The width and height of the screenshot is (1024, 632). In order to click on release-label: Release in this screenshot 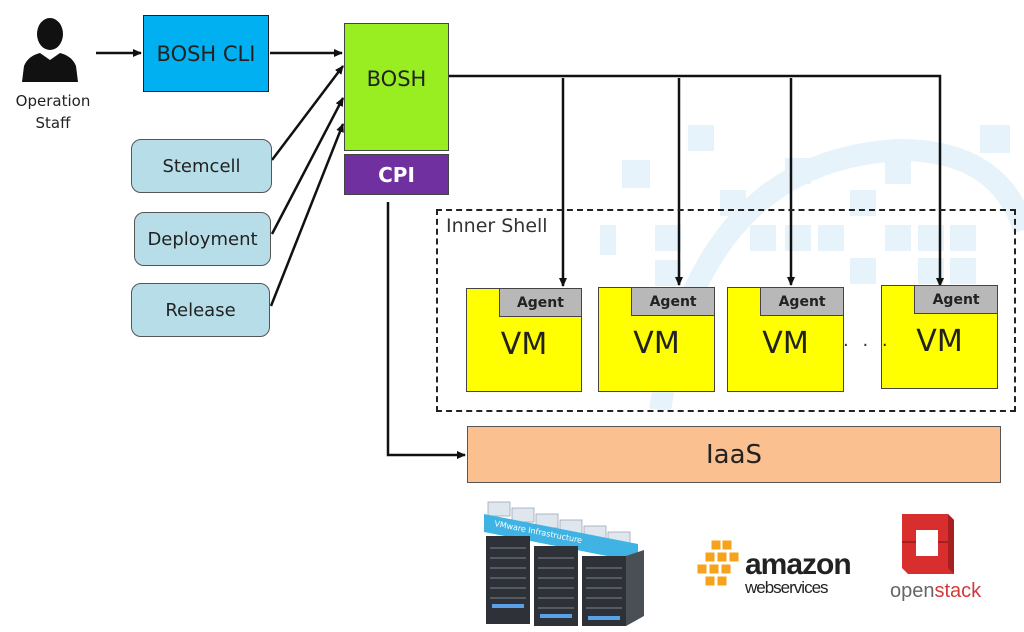, I will do `click(200, 310)`.